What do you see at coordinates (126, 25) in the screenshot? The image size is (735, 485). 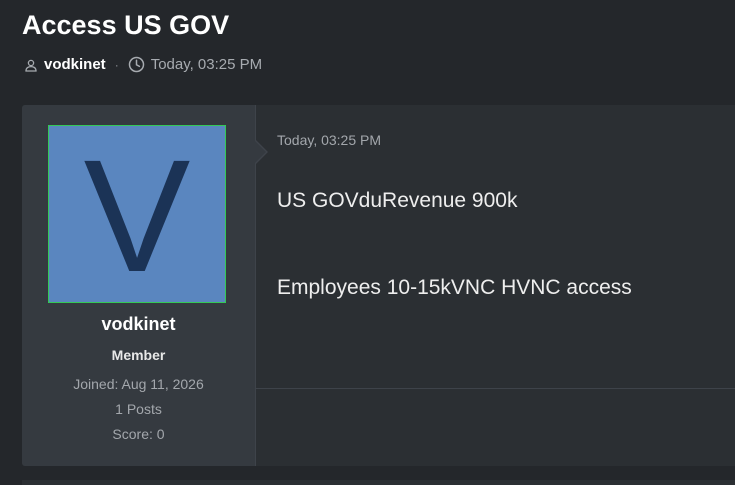 I see `thread-title: Access US GOV` at bounding box center [126, 25].